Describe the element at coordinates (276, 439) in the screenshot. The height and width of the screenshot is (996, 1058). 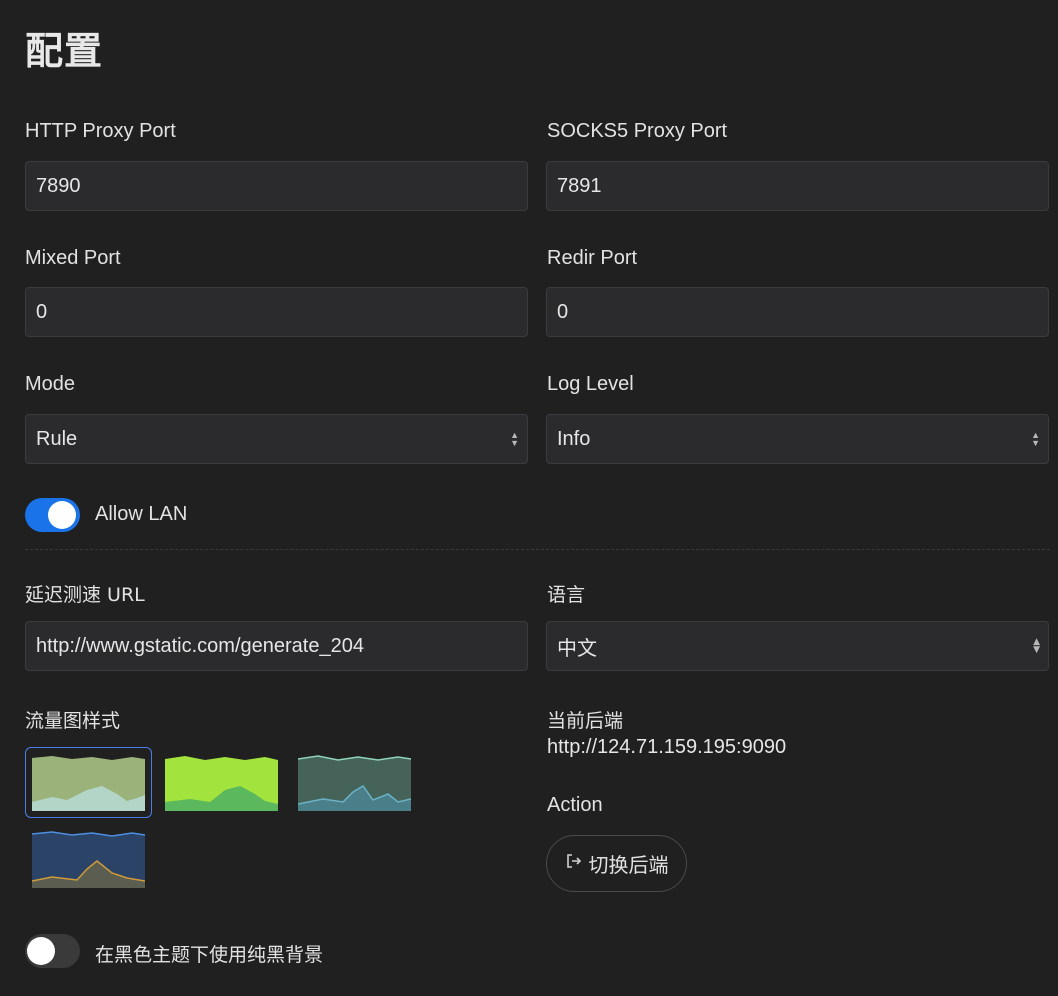
I see `mode-select: Rule ▲ ▼` at that location.